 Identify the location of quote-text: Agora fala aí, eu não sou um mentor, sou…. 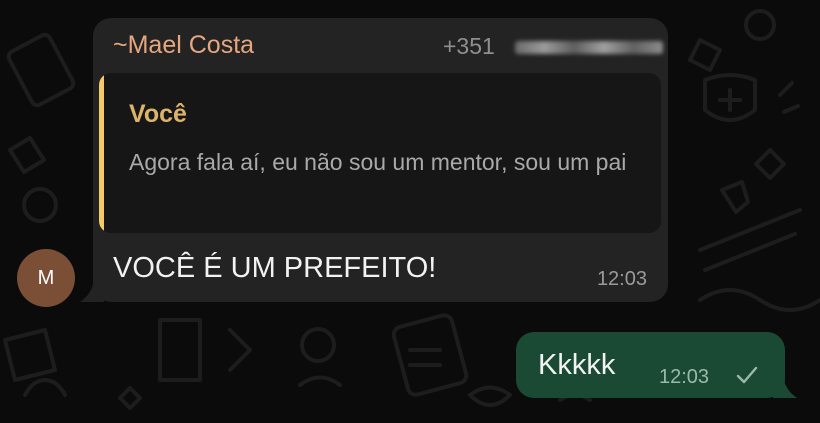
(378, 162).